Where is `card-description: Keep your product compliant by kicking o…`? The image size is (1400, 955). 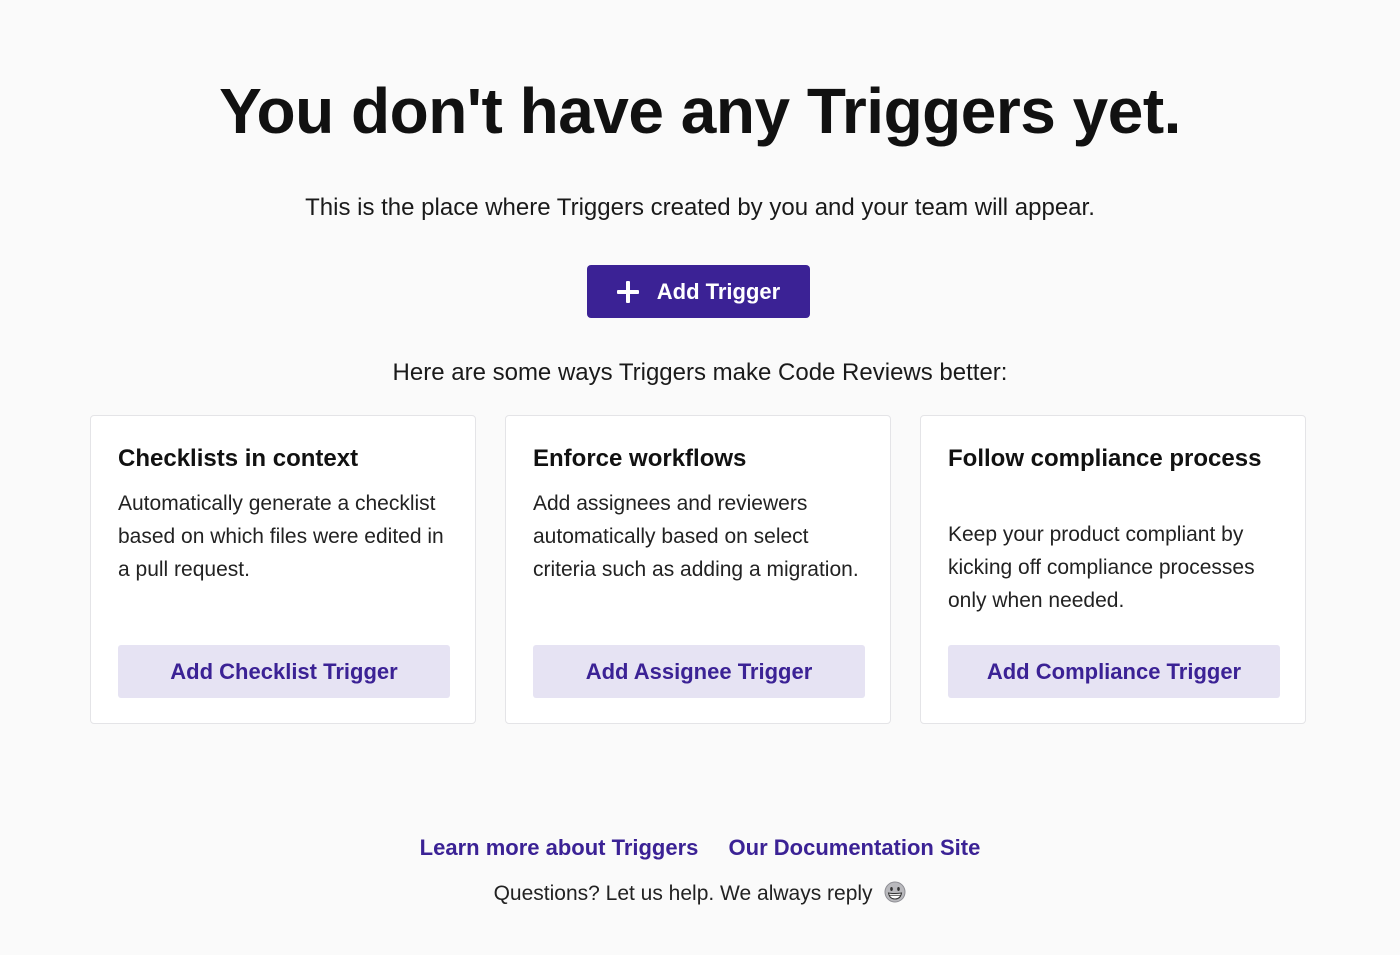
card-description: Keep your product compliant by kicking o… is located at coordinates (1101, 567).